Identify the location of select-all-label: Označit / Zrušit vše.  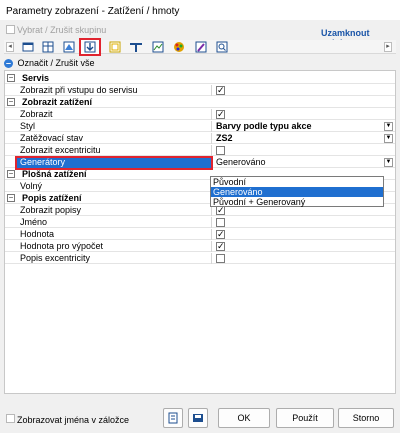
(56, 63).